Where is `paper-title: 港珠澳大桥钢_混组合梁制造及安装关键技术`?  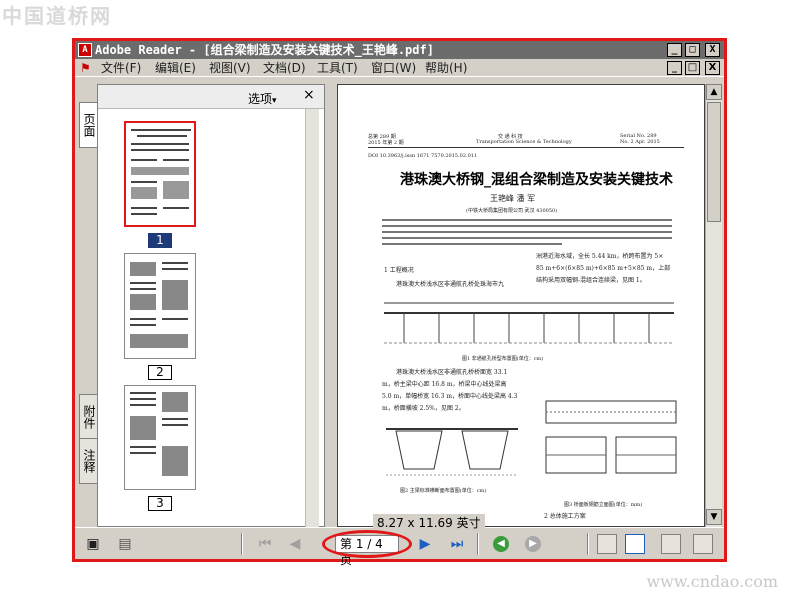
paper-title: 港珠澳大桥钢_混组合梁制造及安装关键技术 is located at coordinates (536, 180).